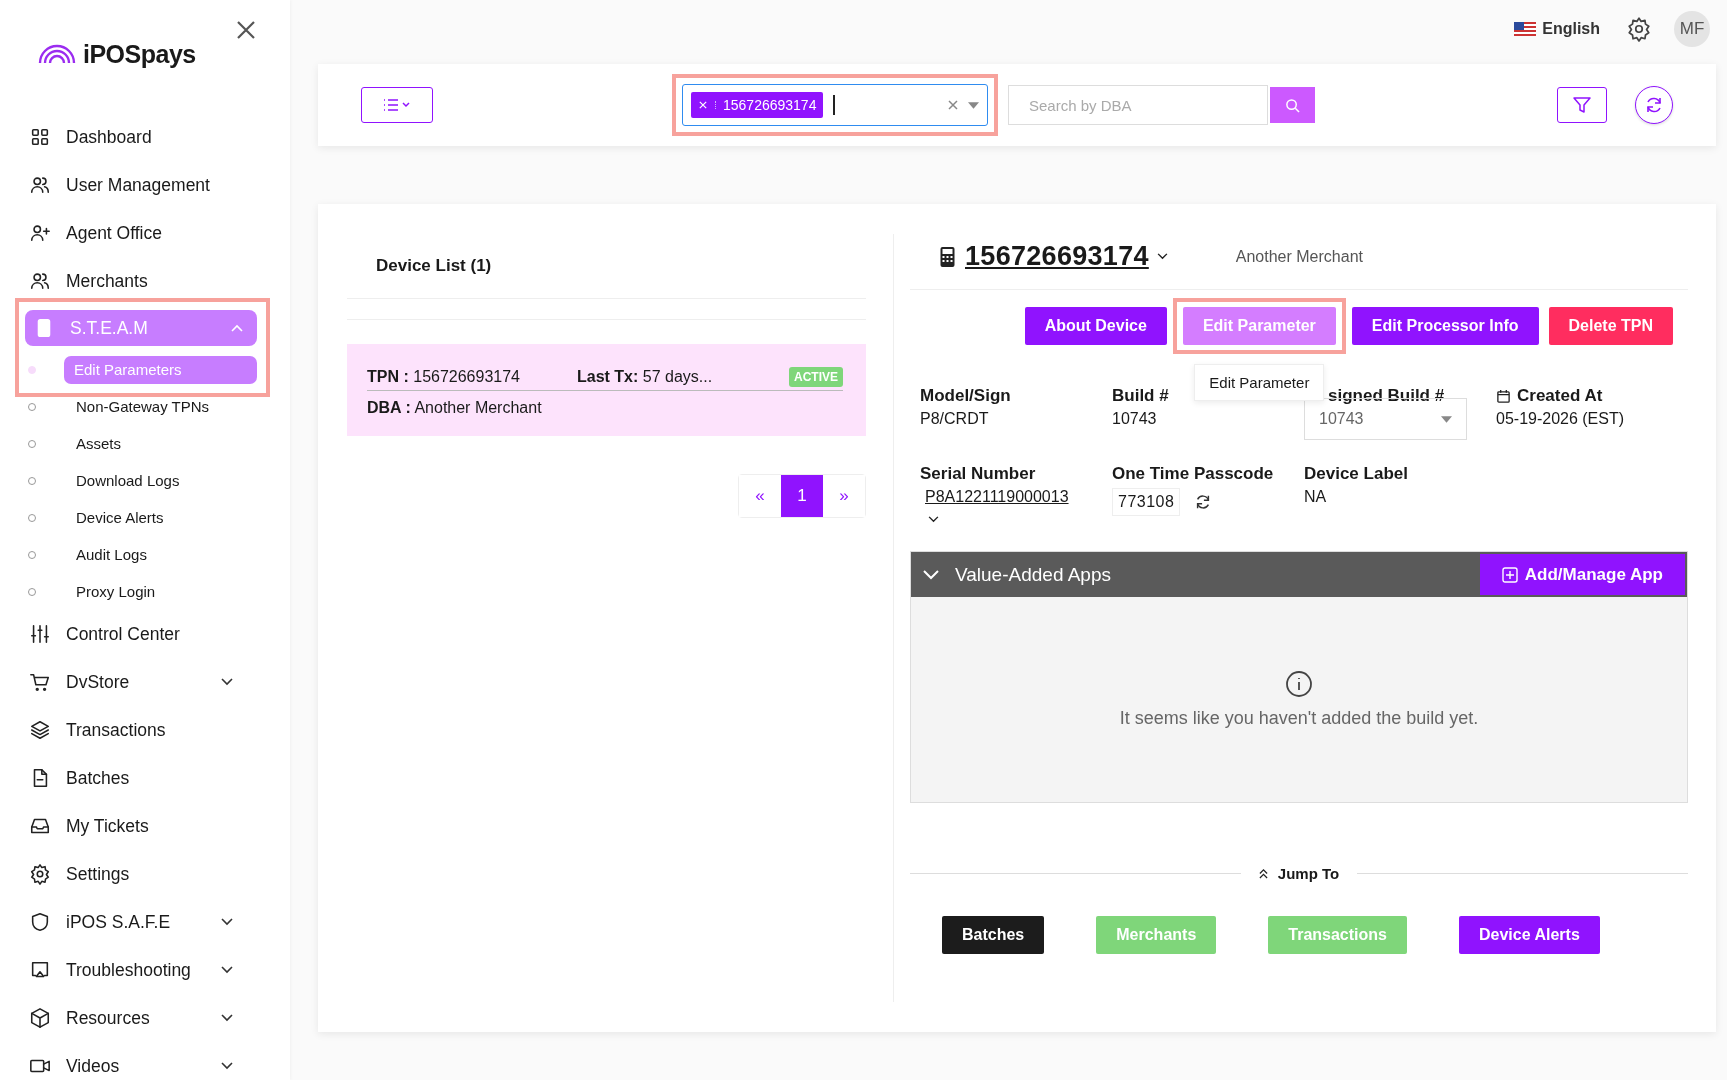  Describe the element at coordinates (1033, 574) in the screenshot. I see `panel-title: Value-Added Apps` at that location.